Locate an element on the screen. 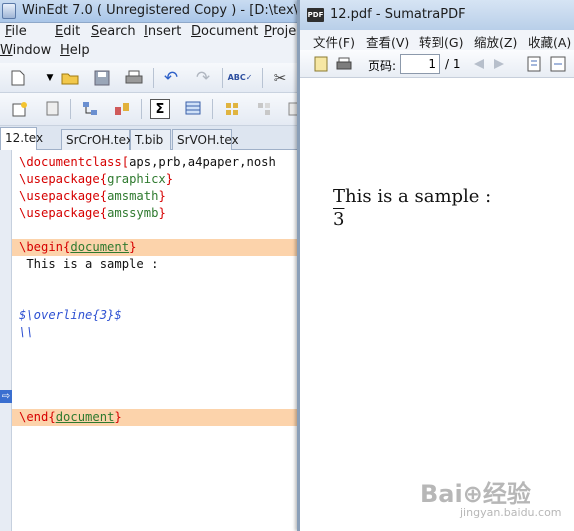  menu-file-cn: 文件(F) is located at coordinates (334, 41).